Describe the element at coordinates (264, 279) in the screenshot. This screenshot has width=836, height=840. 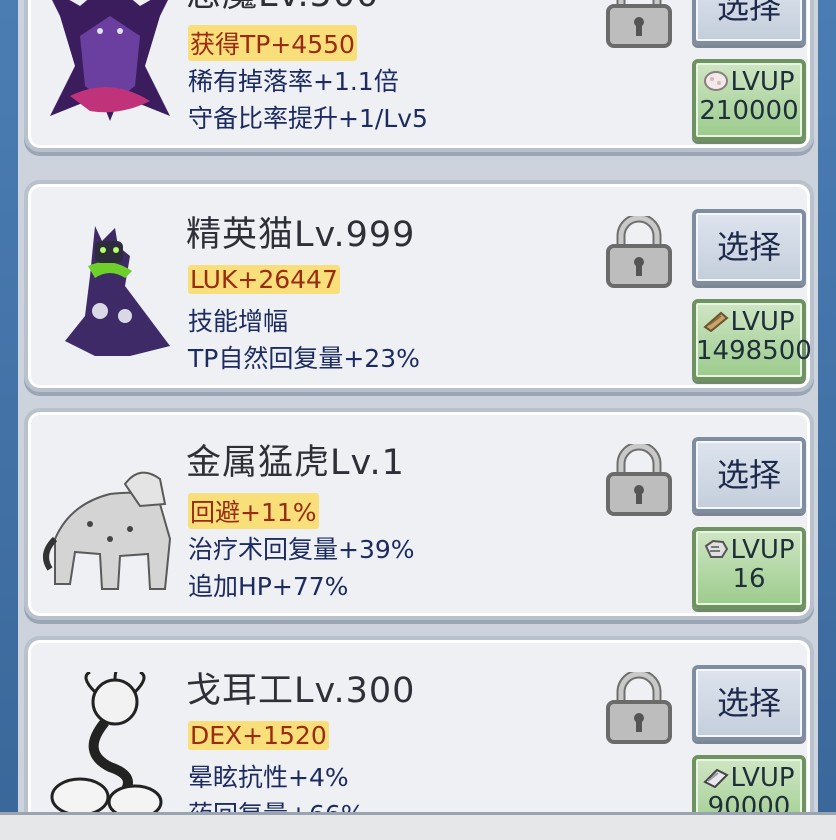
I see `stat-primary: LUK+26447` at that location.